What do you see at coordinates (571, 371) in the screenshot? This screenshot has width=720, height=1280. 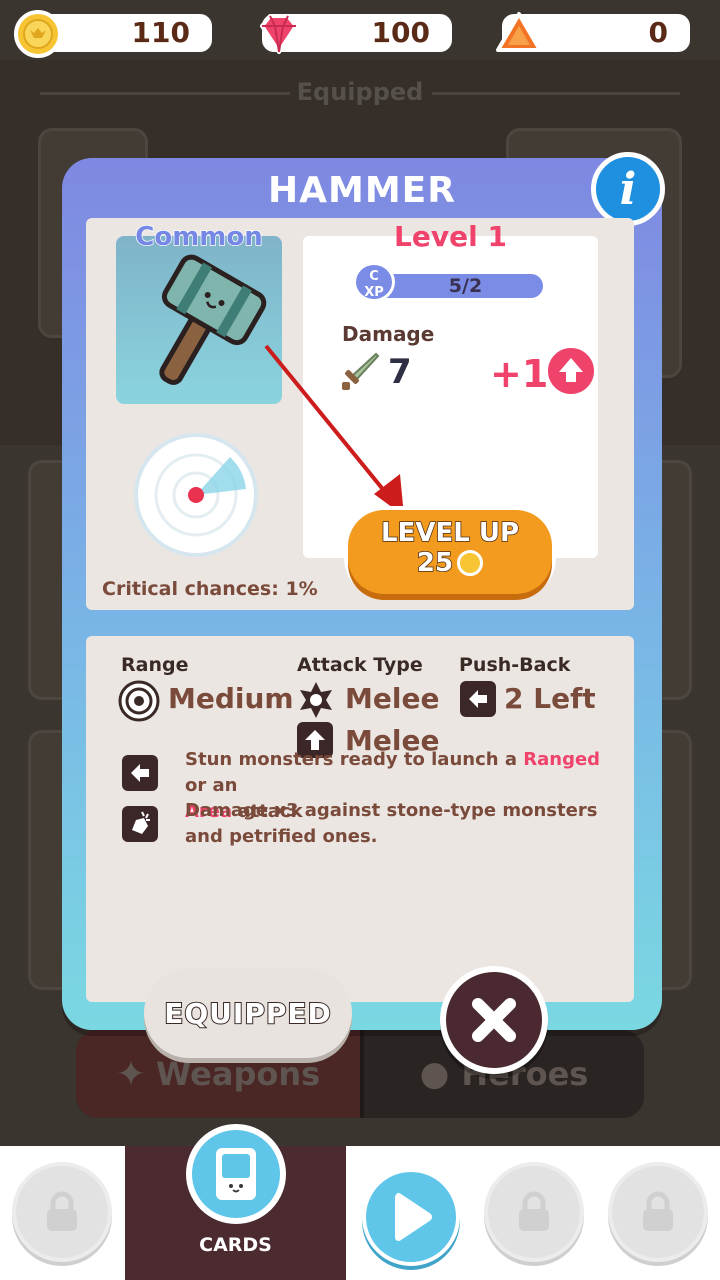 I see `upgrade-arrow-icon` at bounding box center [571, 371].